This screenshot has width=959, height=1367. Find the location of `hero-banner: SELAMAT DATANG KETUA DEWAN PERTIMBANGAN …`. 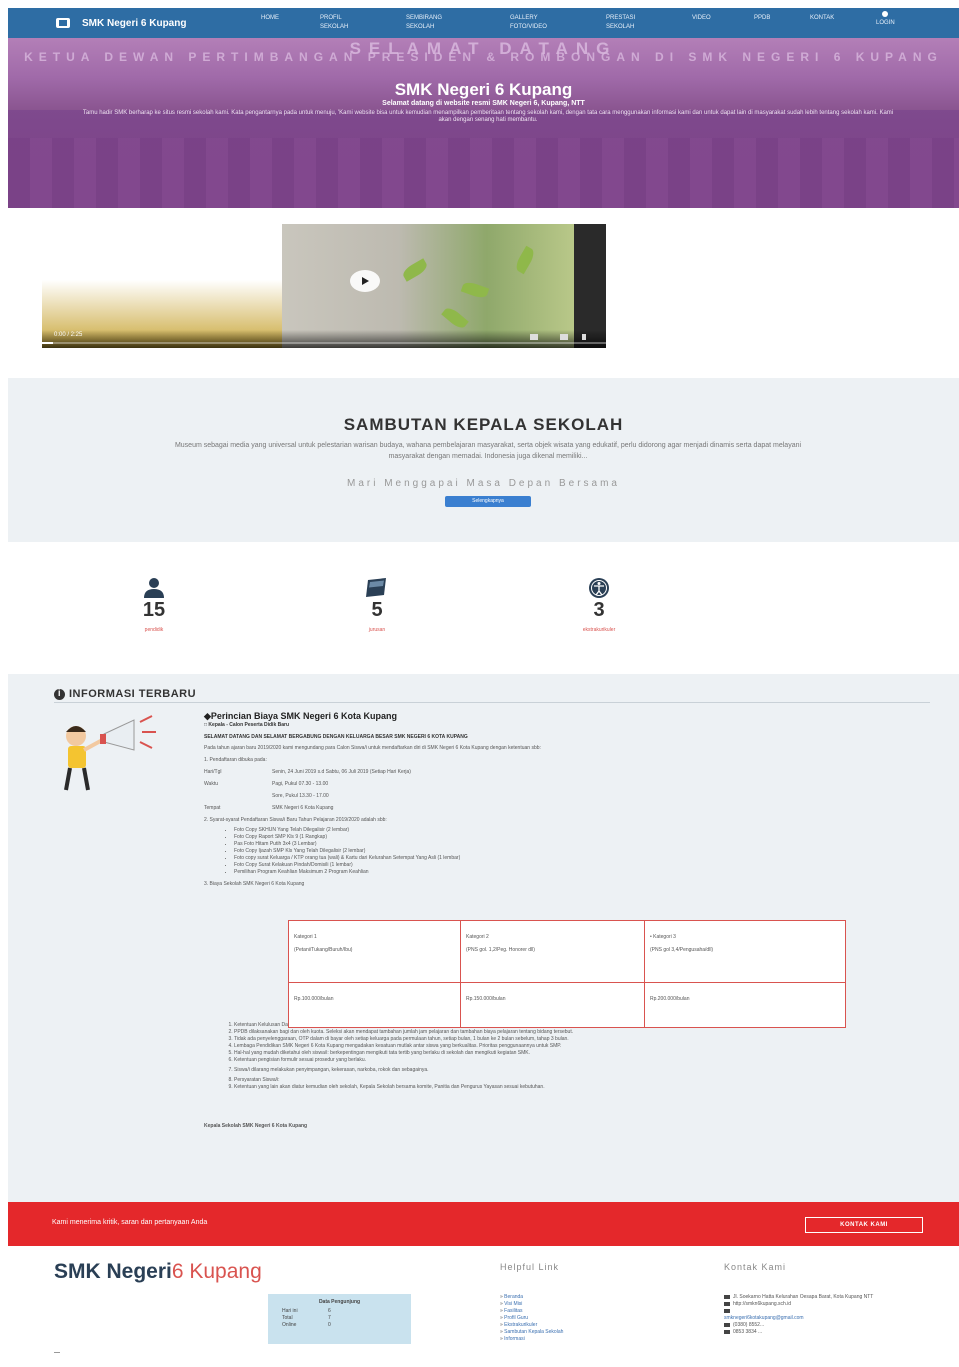

hero-banner: SELAMAT DATANG KETUA DEWAN PERTIMBANGAN … is located at coordinates (483, 123).